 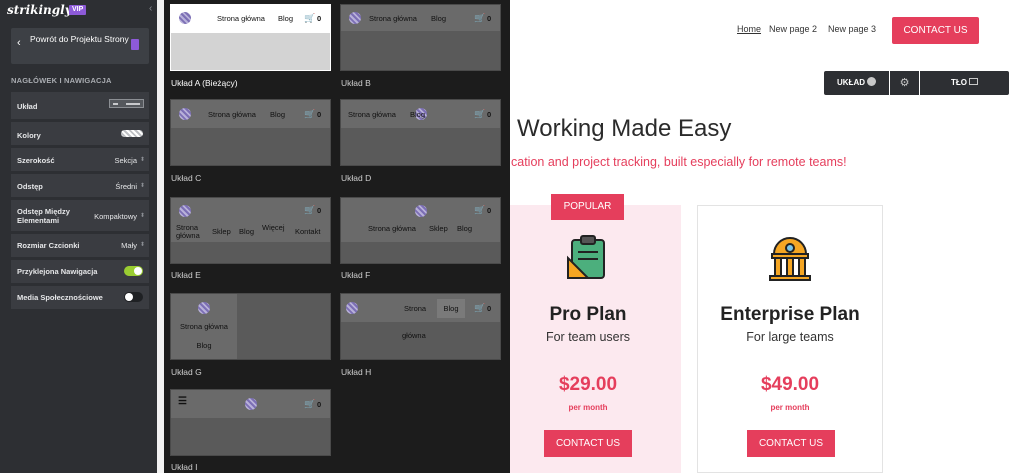 I want to click on nav-contact-button: CONTACT US, so click(x=935, y=30).